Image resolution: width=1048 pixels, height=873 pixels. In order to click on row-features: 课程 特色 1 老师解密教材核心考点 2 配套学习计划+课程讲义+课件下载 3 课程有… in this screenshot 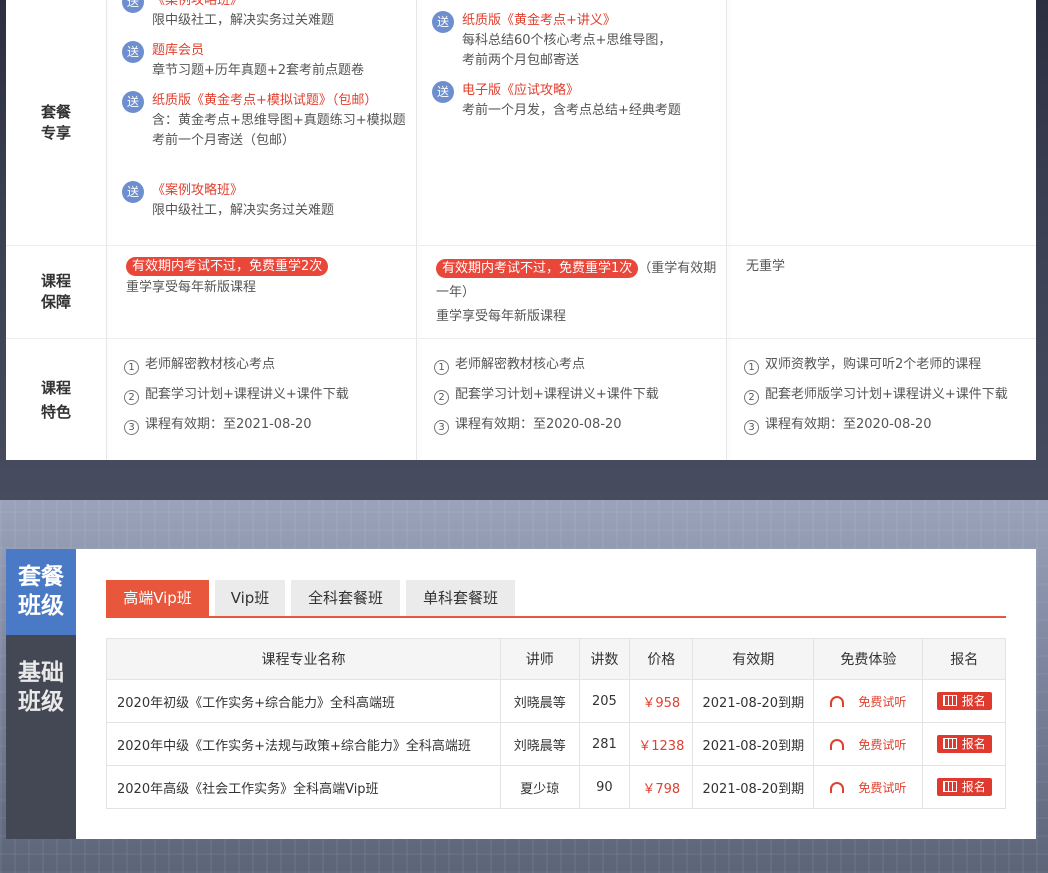, I will do `click(521, 399)`.